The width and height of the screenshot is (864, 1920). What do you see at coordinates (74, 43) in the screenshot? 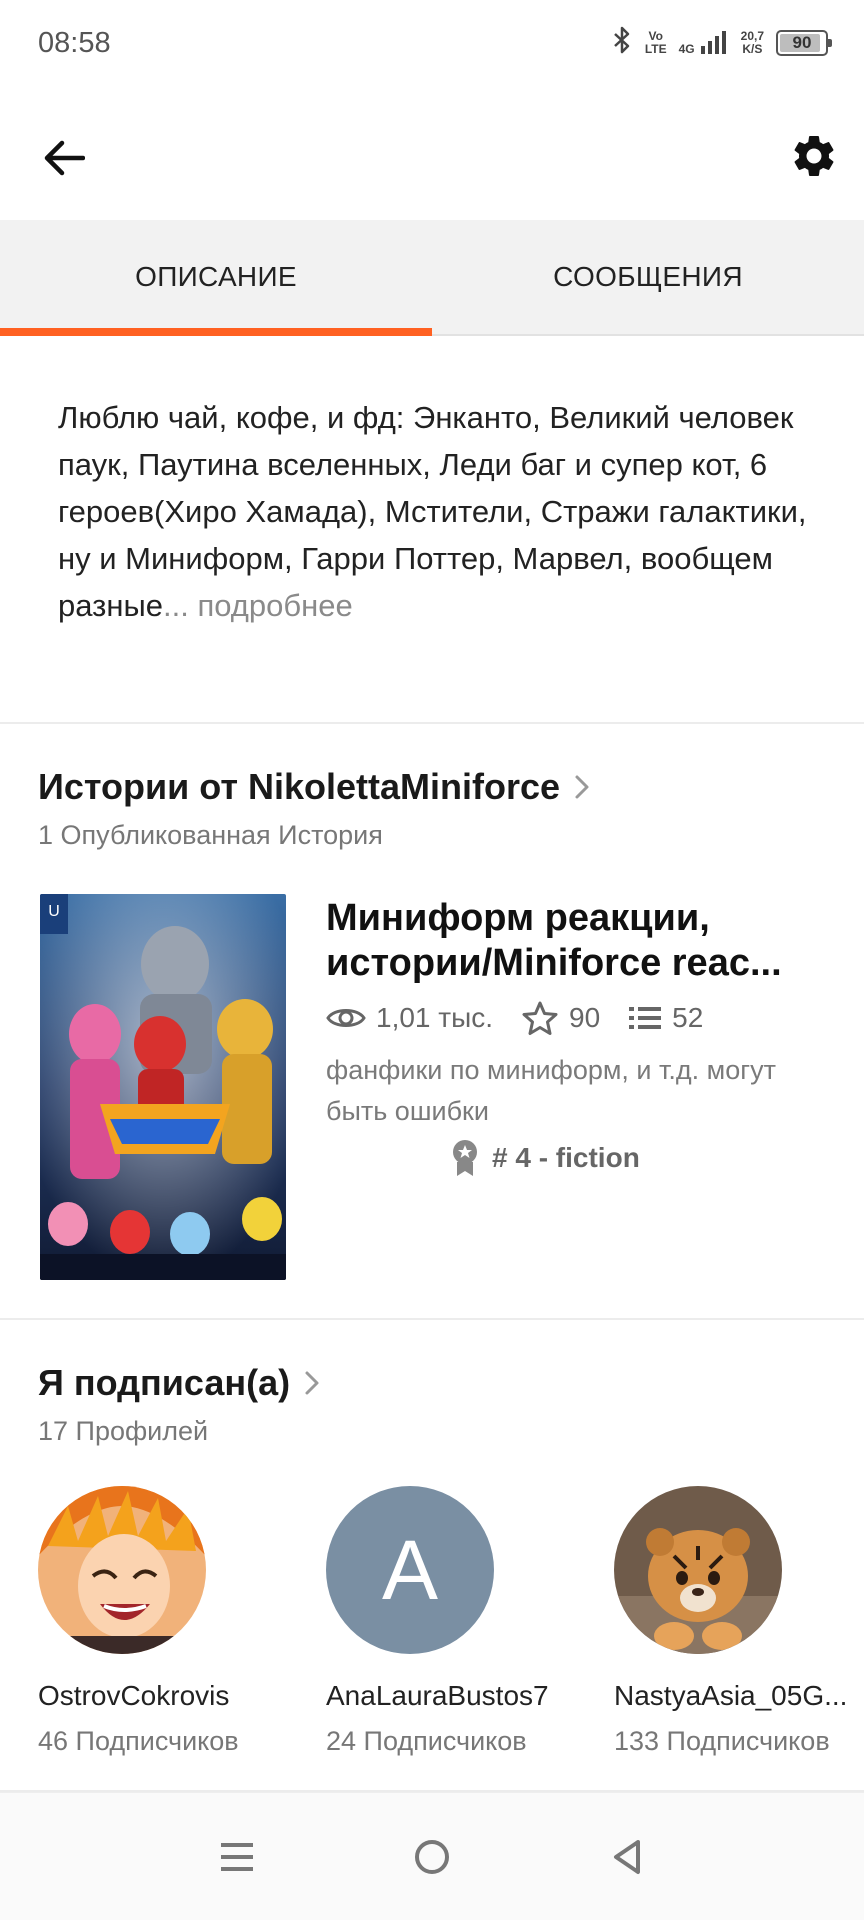
I see `status-time: 08:58` at bounding box center [74, 43].